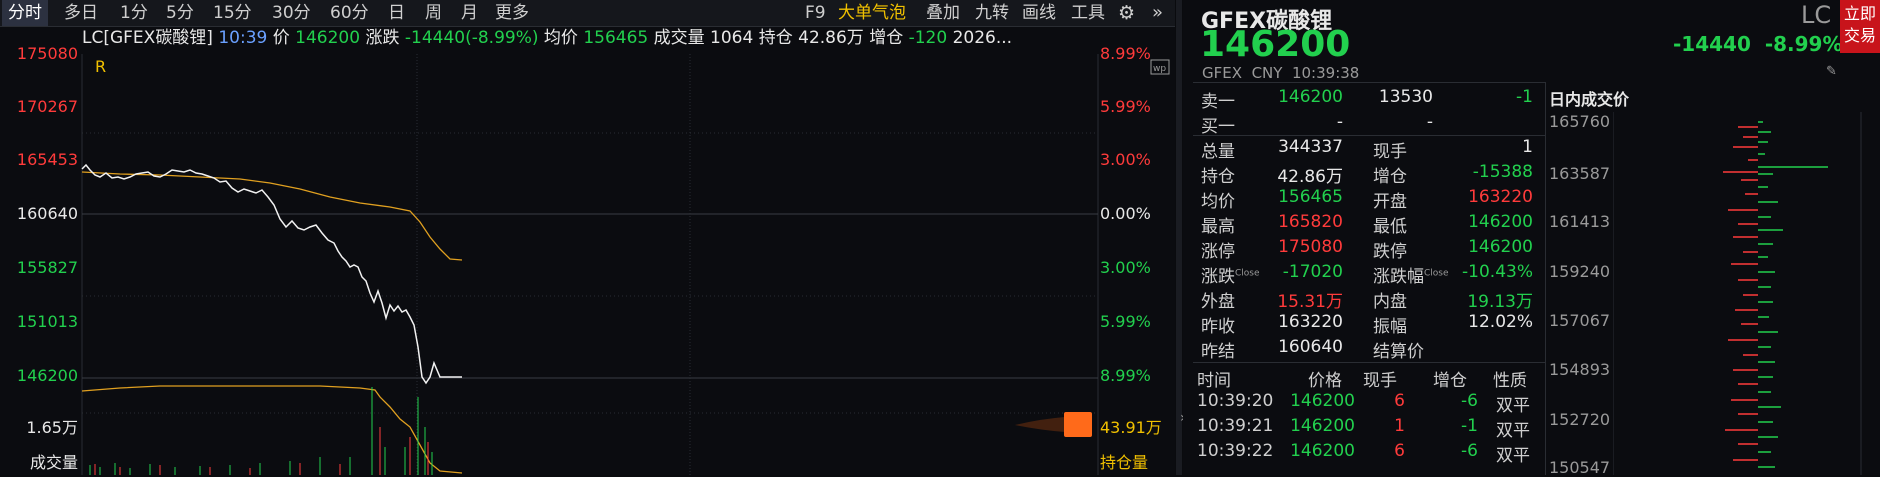 The height and width of the screenshot is (477, 1880). I want to click on oi-label: 持仓, so click(775, 38).